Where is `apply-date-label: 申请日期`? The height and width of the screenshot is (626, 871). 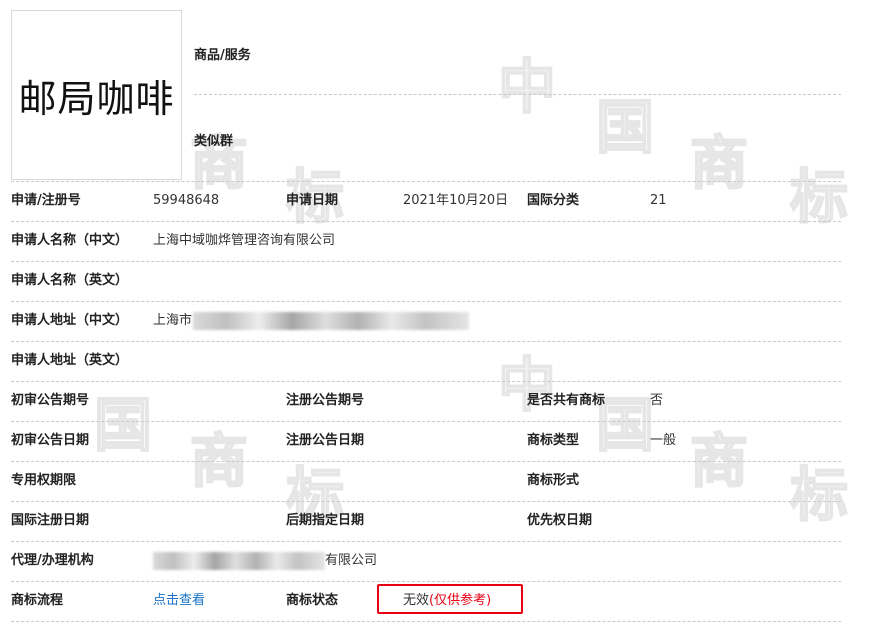
apply-date-label: 申请日期 is located at coordinates (312, 200).